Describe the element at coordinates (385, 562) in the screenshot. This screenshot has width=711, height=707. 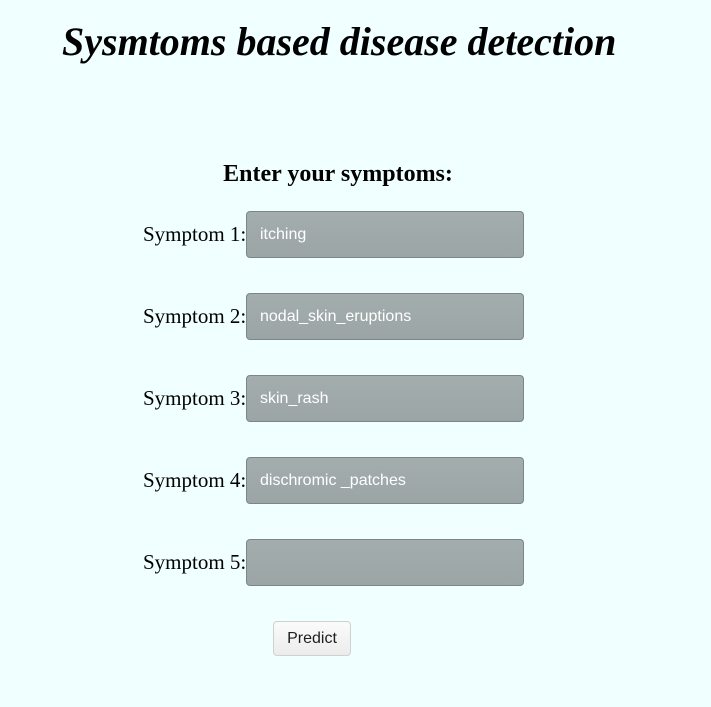
I see `symptom-5-input` at that location.